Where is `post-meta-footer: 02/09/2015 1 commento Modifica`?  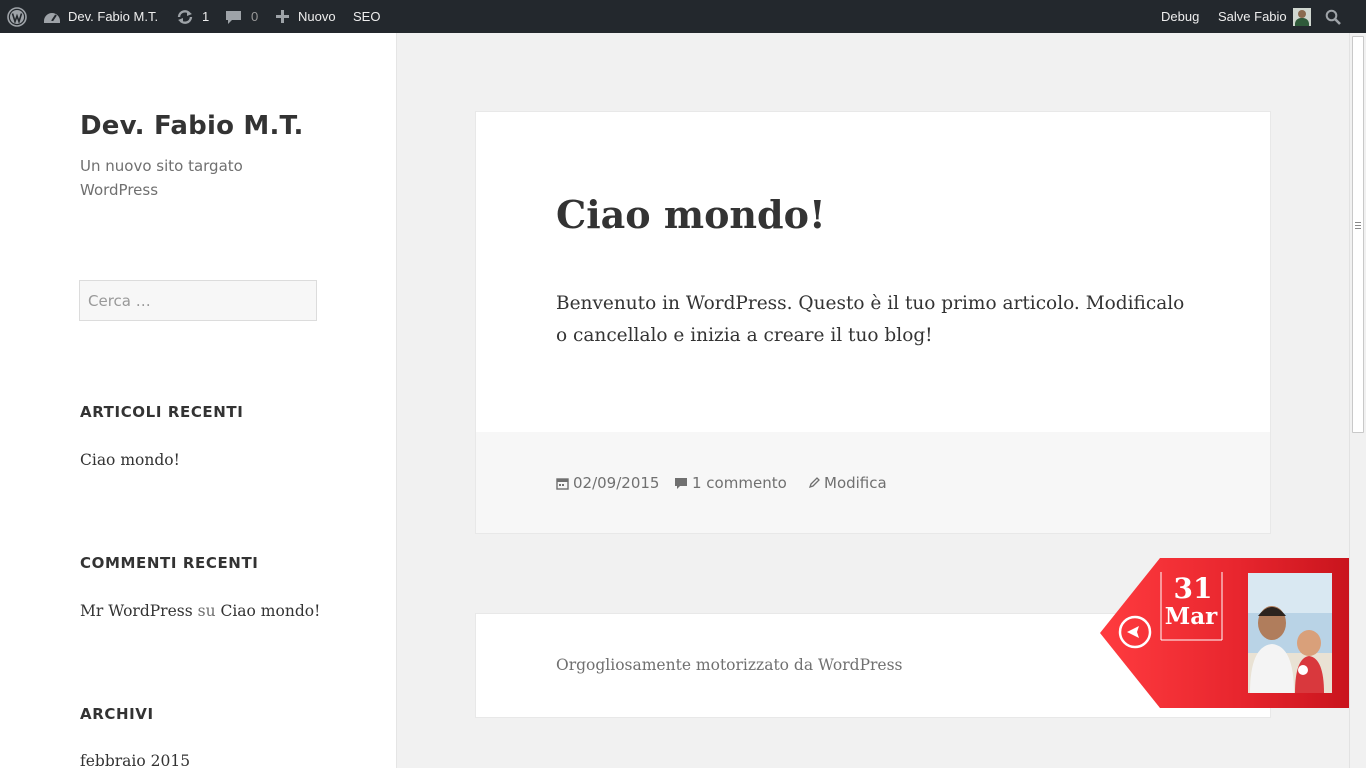
post-meta-footer: 02/09/2015 1 commento Modifica is located at coordinates (873, 482).